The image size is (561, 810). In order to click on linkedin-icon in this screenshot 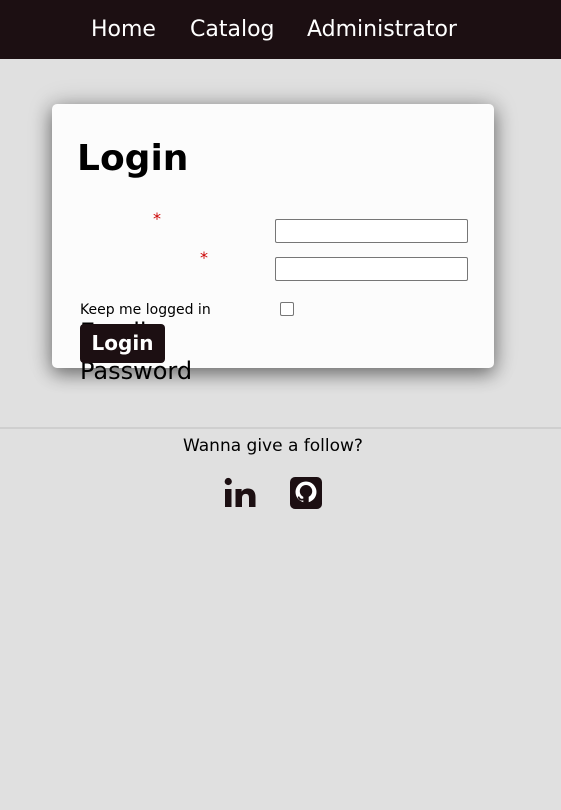, I will do `click(240, 493)`.